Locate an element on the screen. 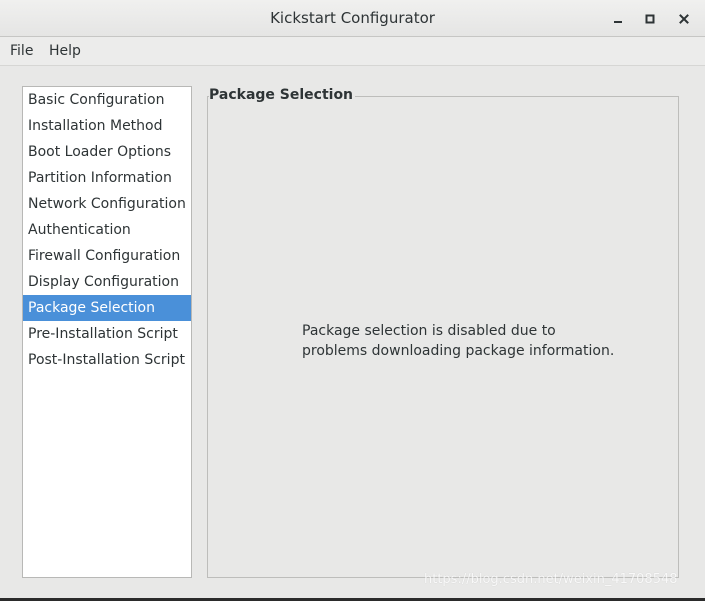  window-title: Kickstart Configurator is located at coordinates (352, 18).